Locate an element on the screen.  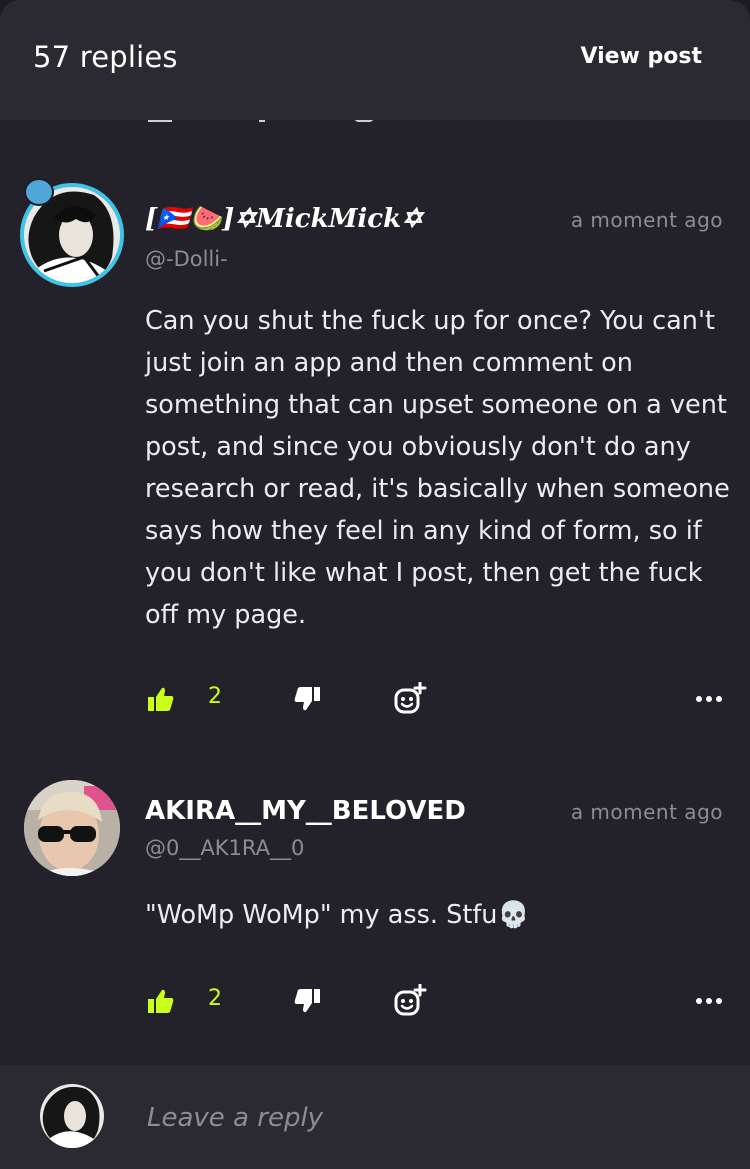
replies-header: 57 replies View post is located at coordinates (375, 60).